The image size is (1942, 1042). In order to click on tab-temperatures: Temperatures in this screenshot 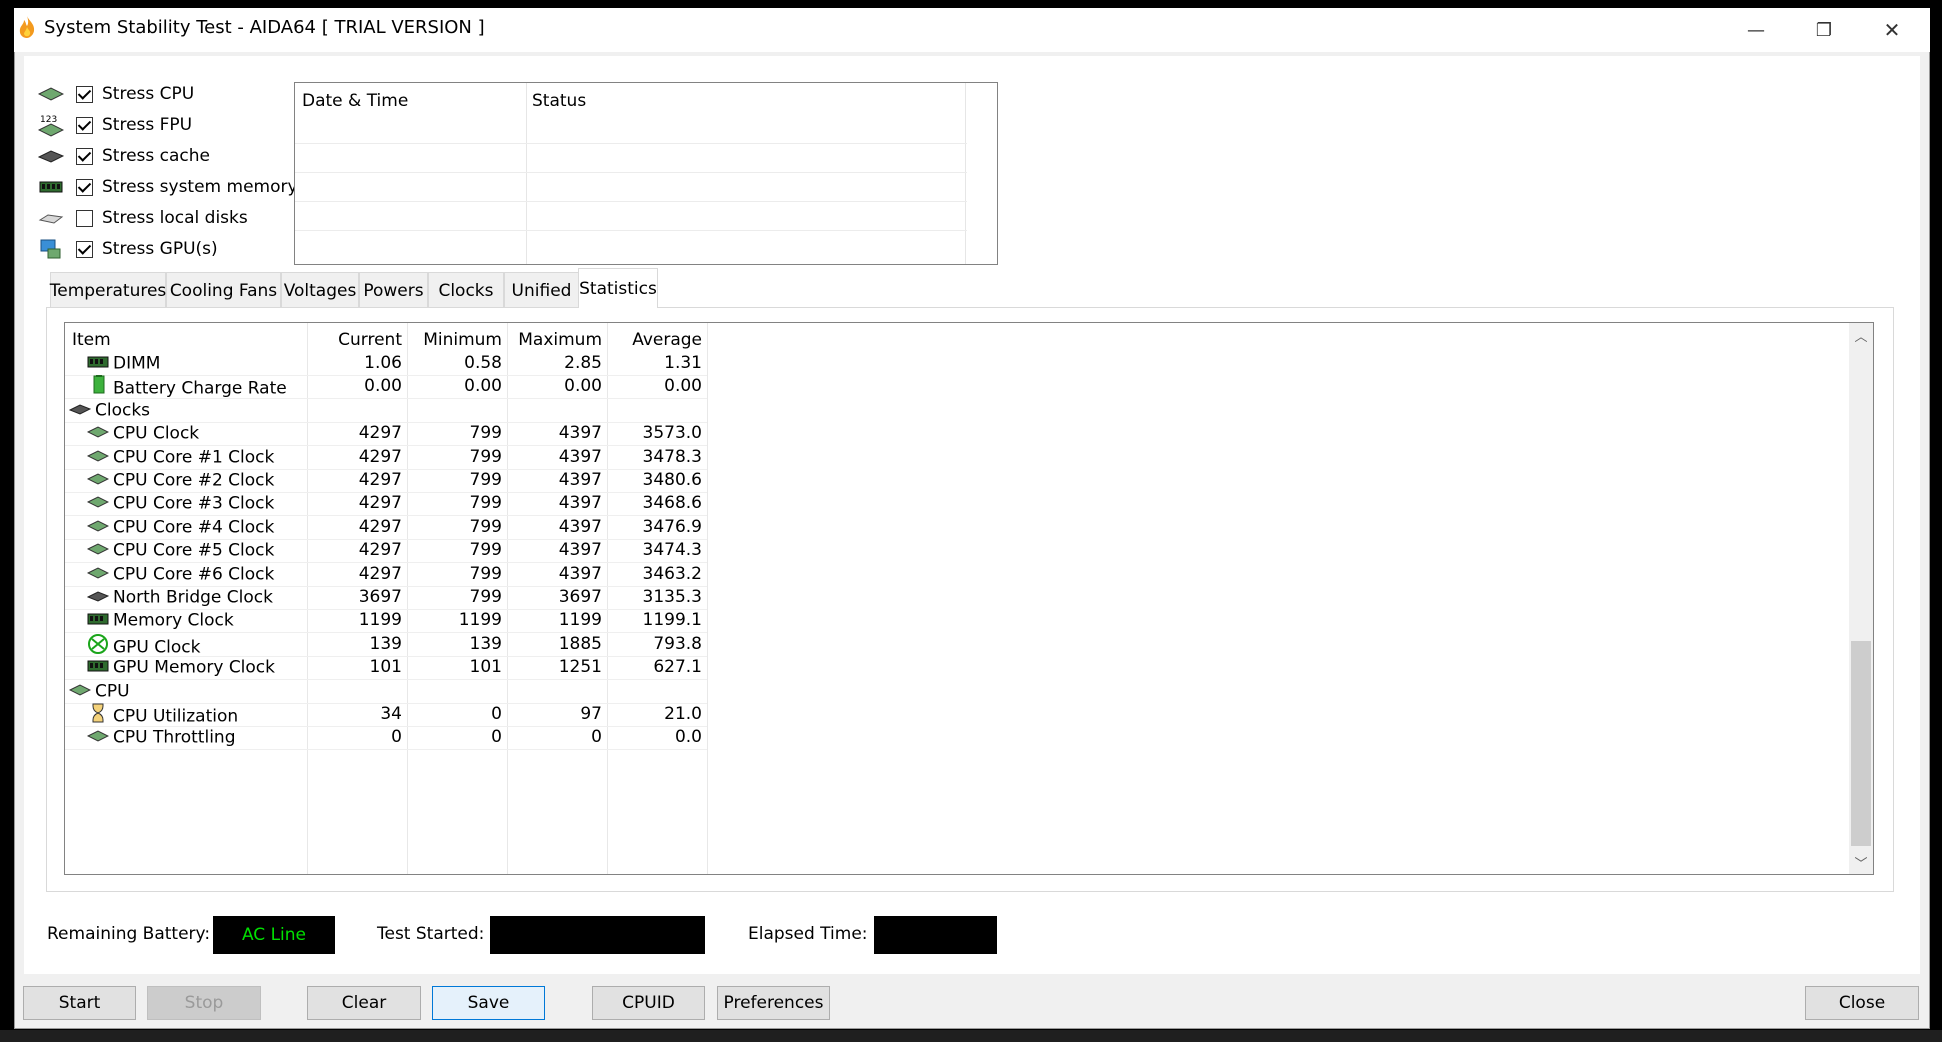, I will do `click(108, 290)`.